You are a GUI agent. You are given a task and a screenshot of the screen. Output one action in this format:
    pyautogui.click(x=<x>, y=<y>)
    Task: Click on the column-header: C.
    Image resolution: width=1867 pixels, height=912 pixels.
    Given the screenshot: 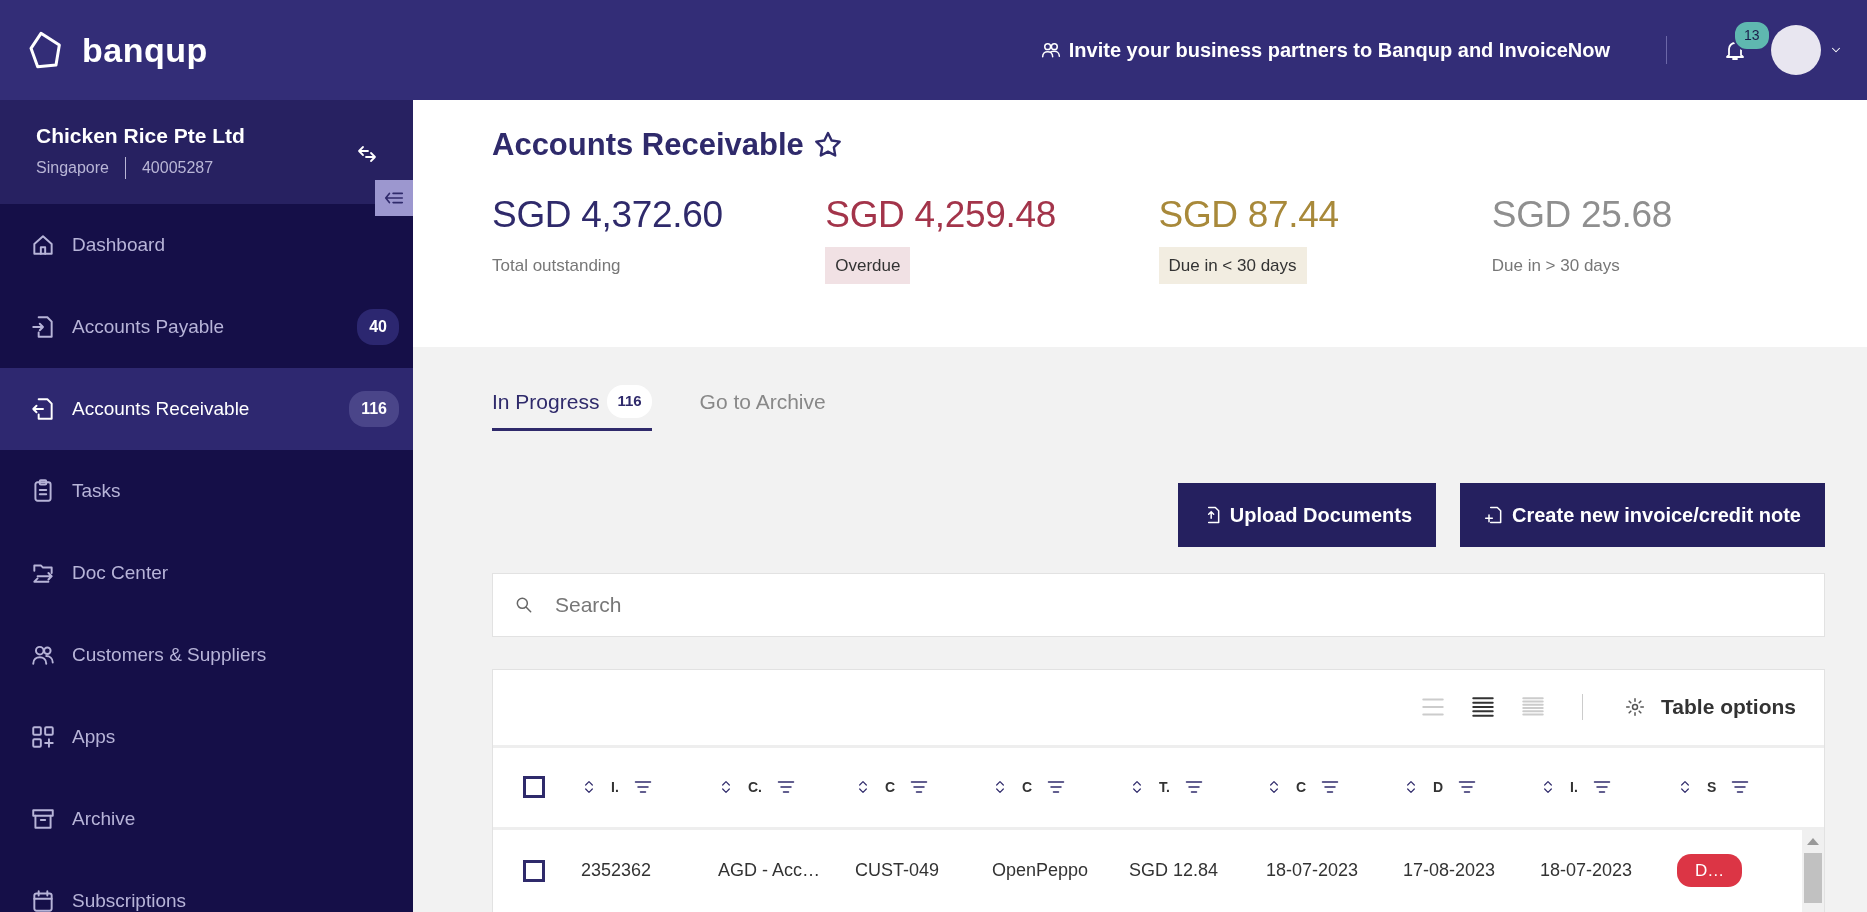 What is the action you would take?
    pyautogui.click(x=755, y=787)
    